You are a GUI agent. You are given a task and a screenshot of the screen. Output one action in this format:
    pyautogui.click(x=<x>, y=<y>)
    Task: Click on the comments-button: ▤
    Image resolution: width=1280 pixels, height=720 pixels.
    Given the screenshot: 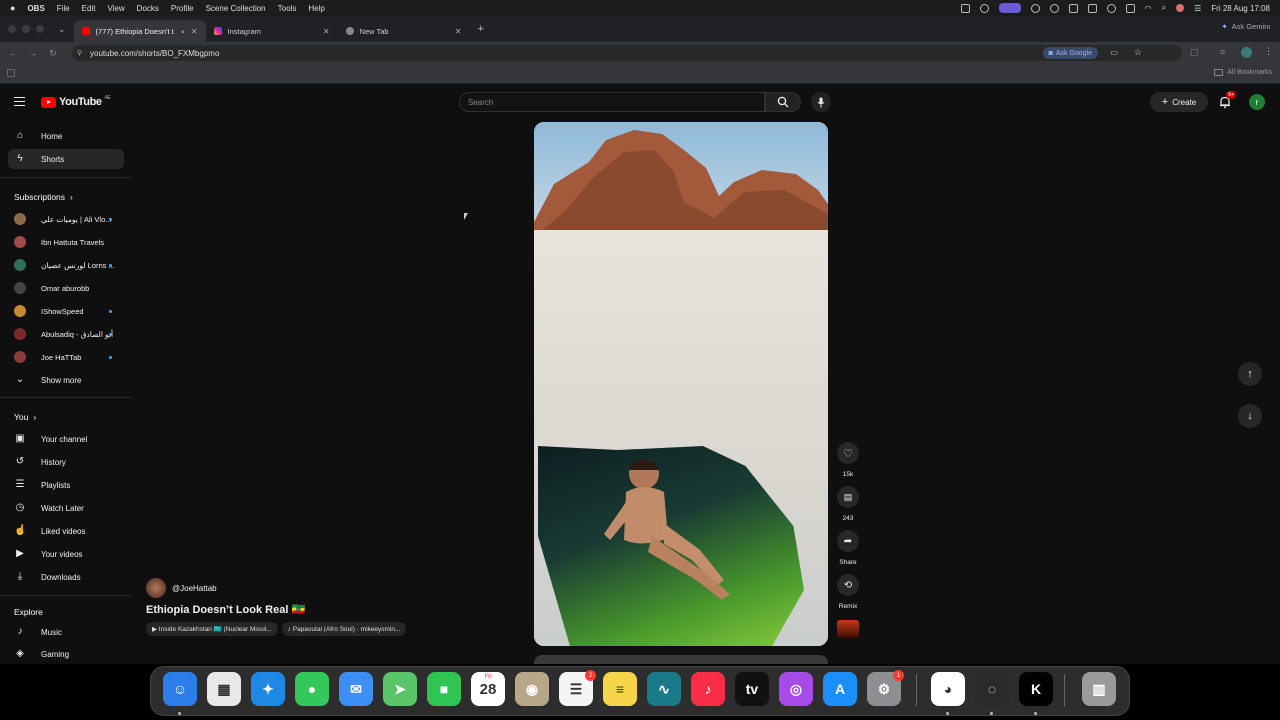 What is the action you would take?
    pyautogui.click(x=848, y=497)
    